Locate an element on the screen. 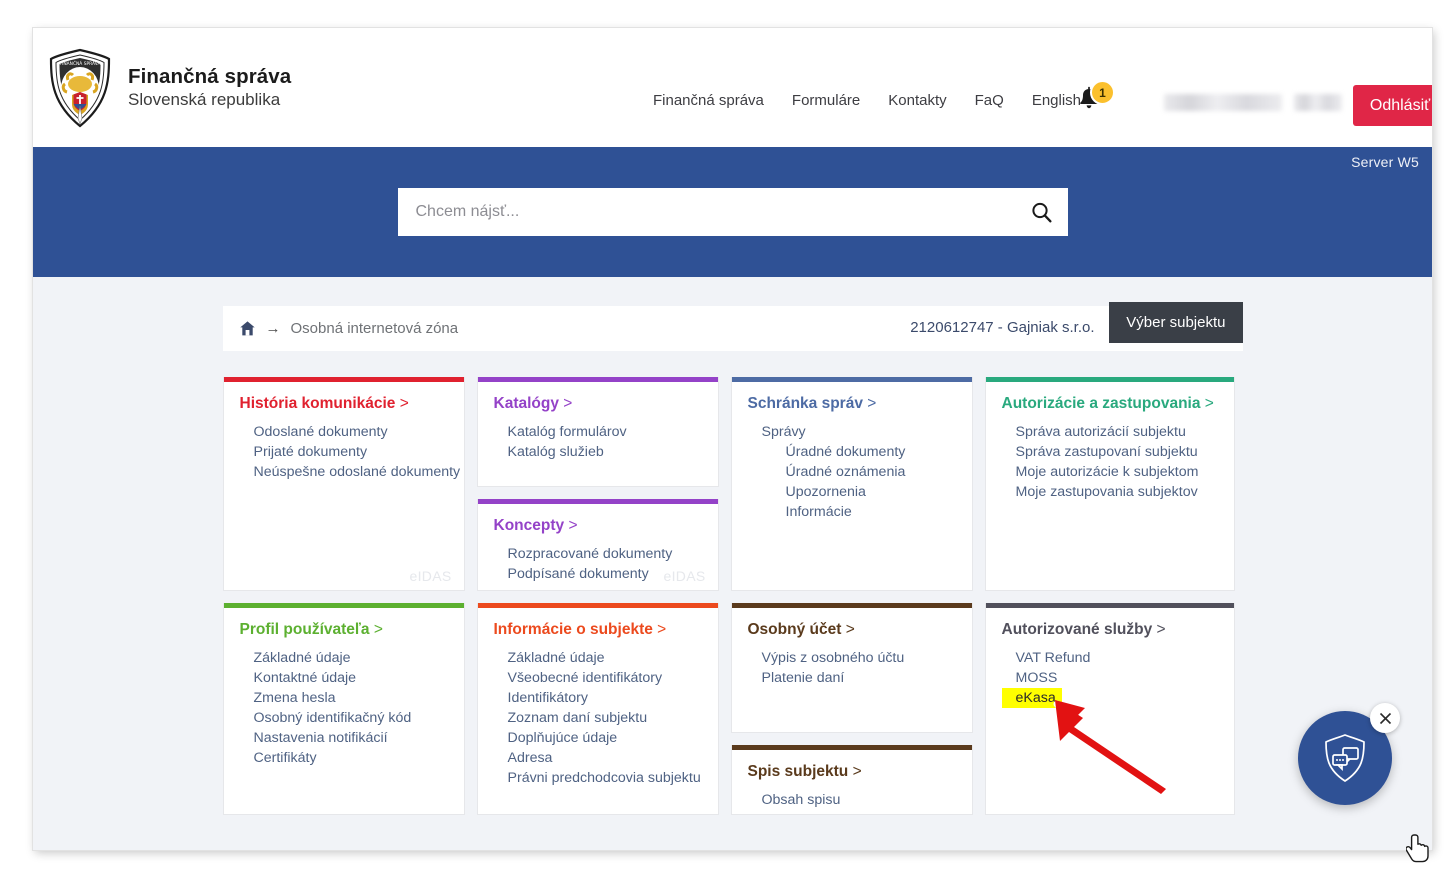  search-icon is located at coordinates (1042, 212).